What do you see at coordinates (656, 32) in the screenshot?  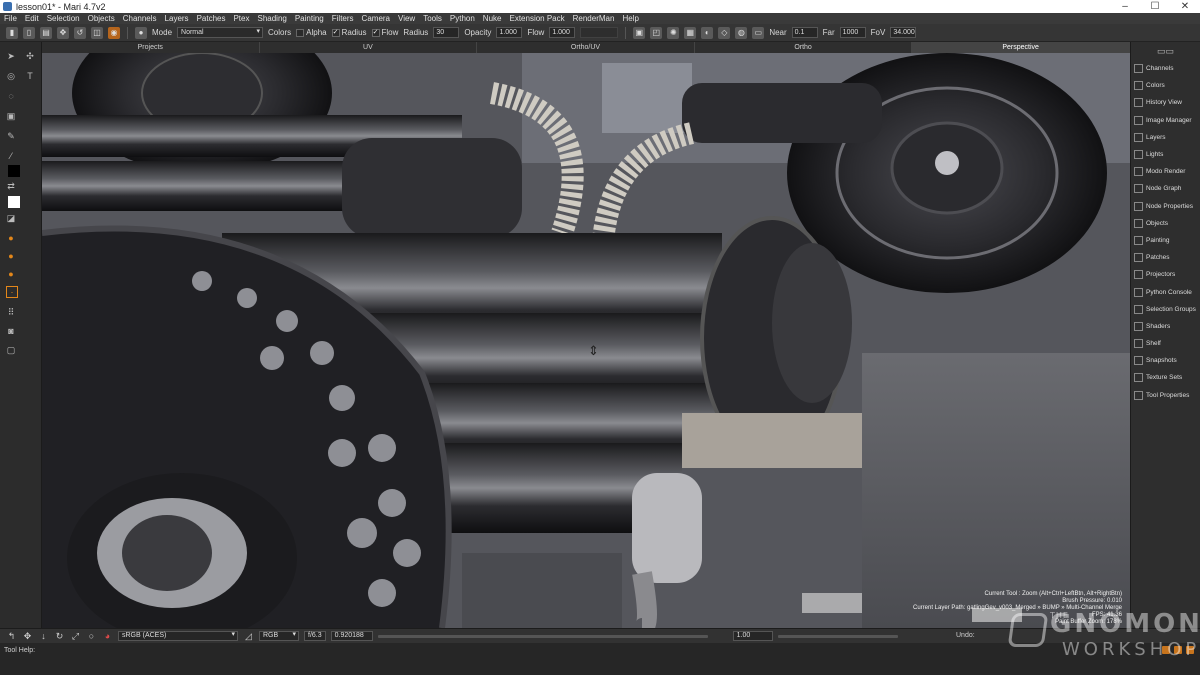 I see `frame-icon: ◰` at bounding box center [656, 32].